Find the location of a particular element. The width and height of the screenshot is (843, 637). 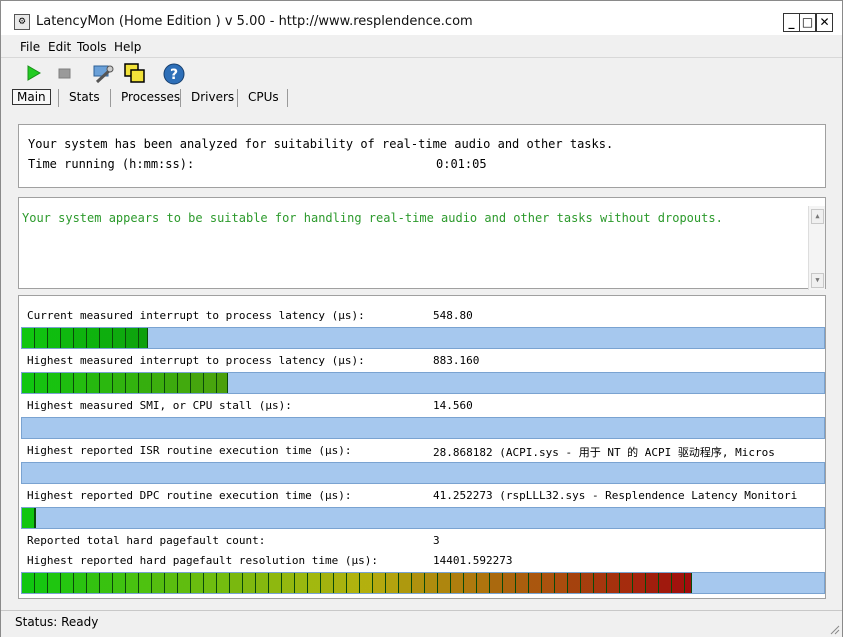

help-button: ? is located at coordinates (173, 73).